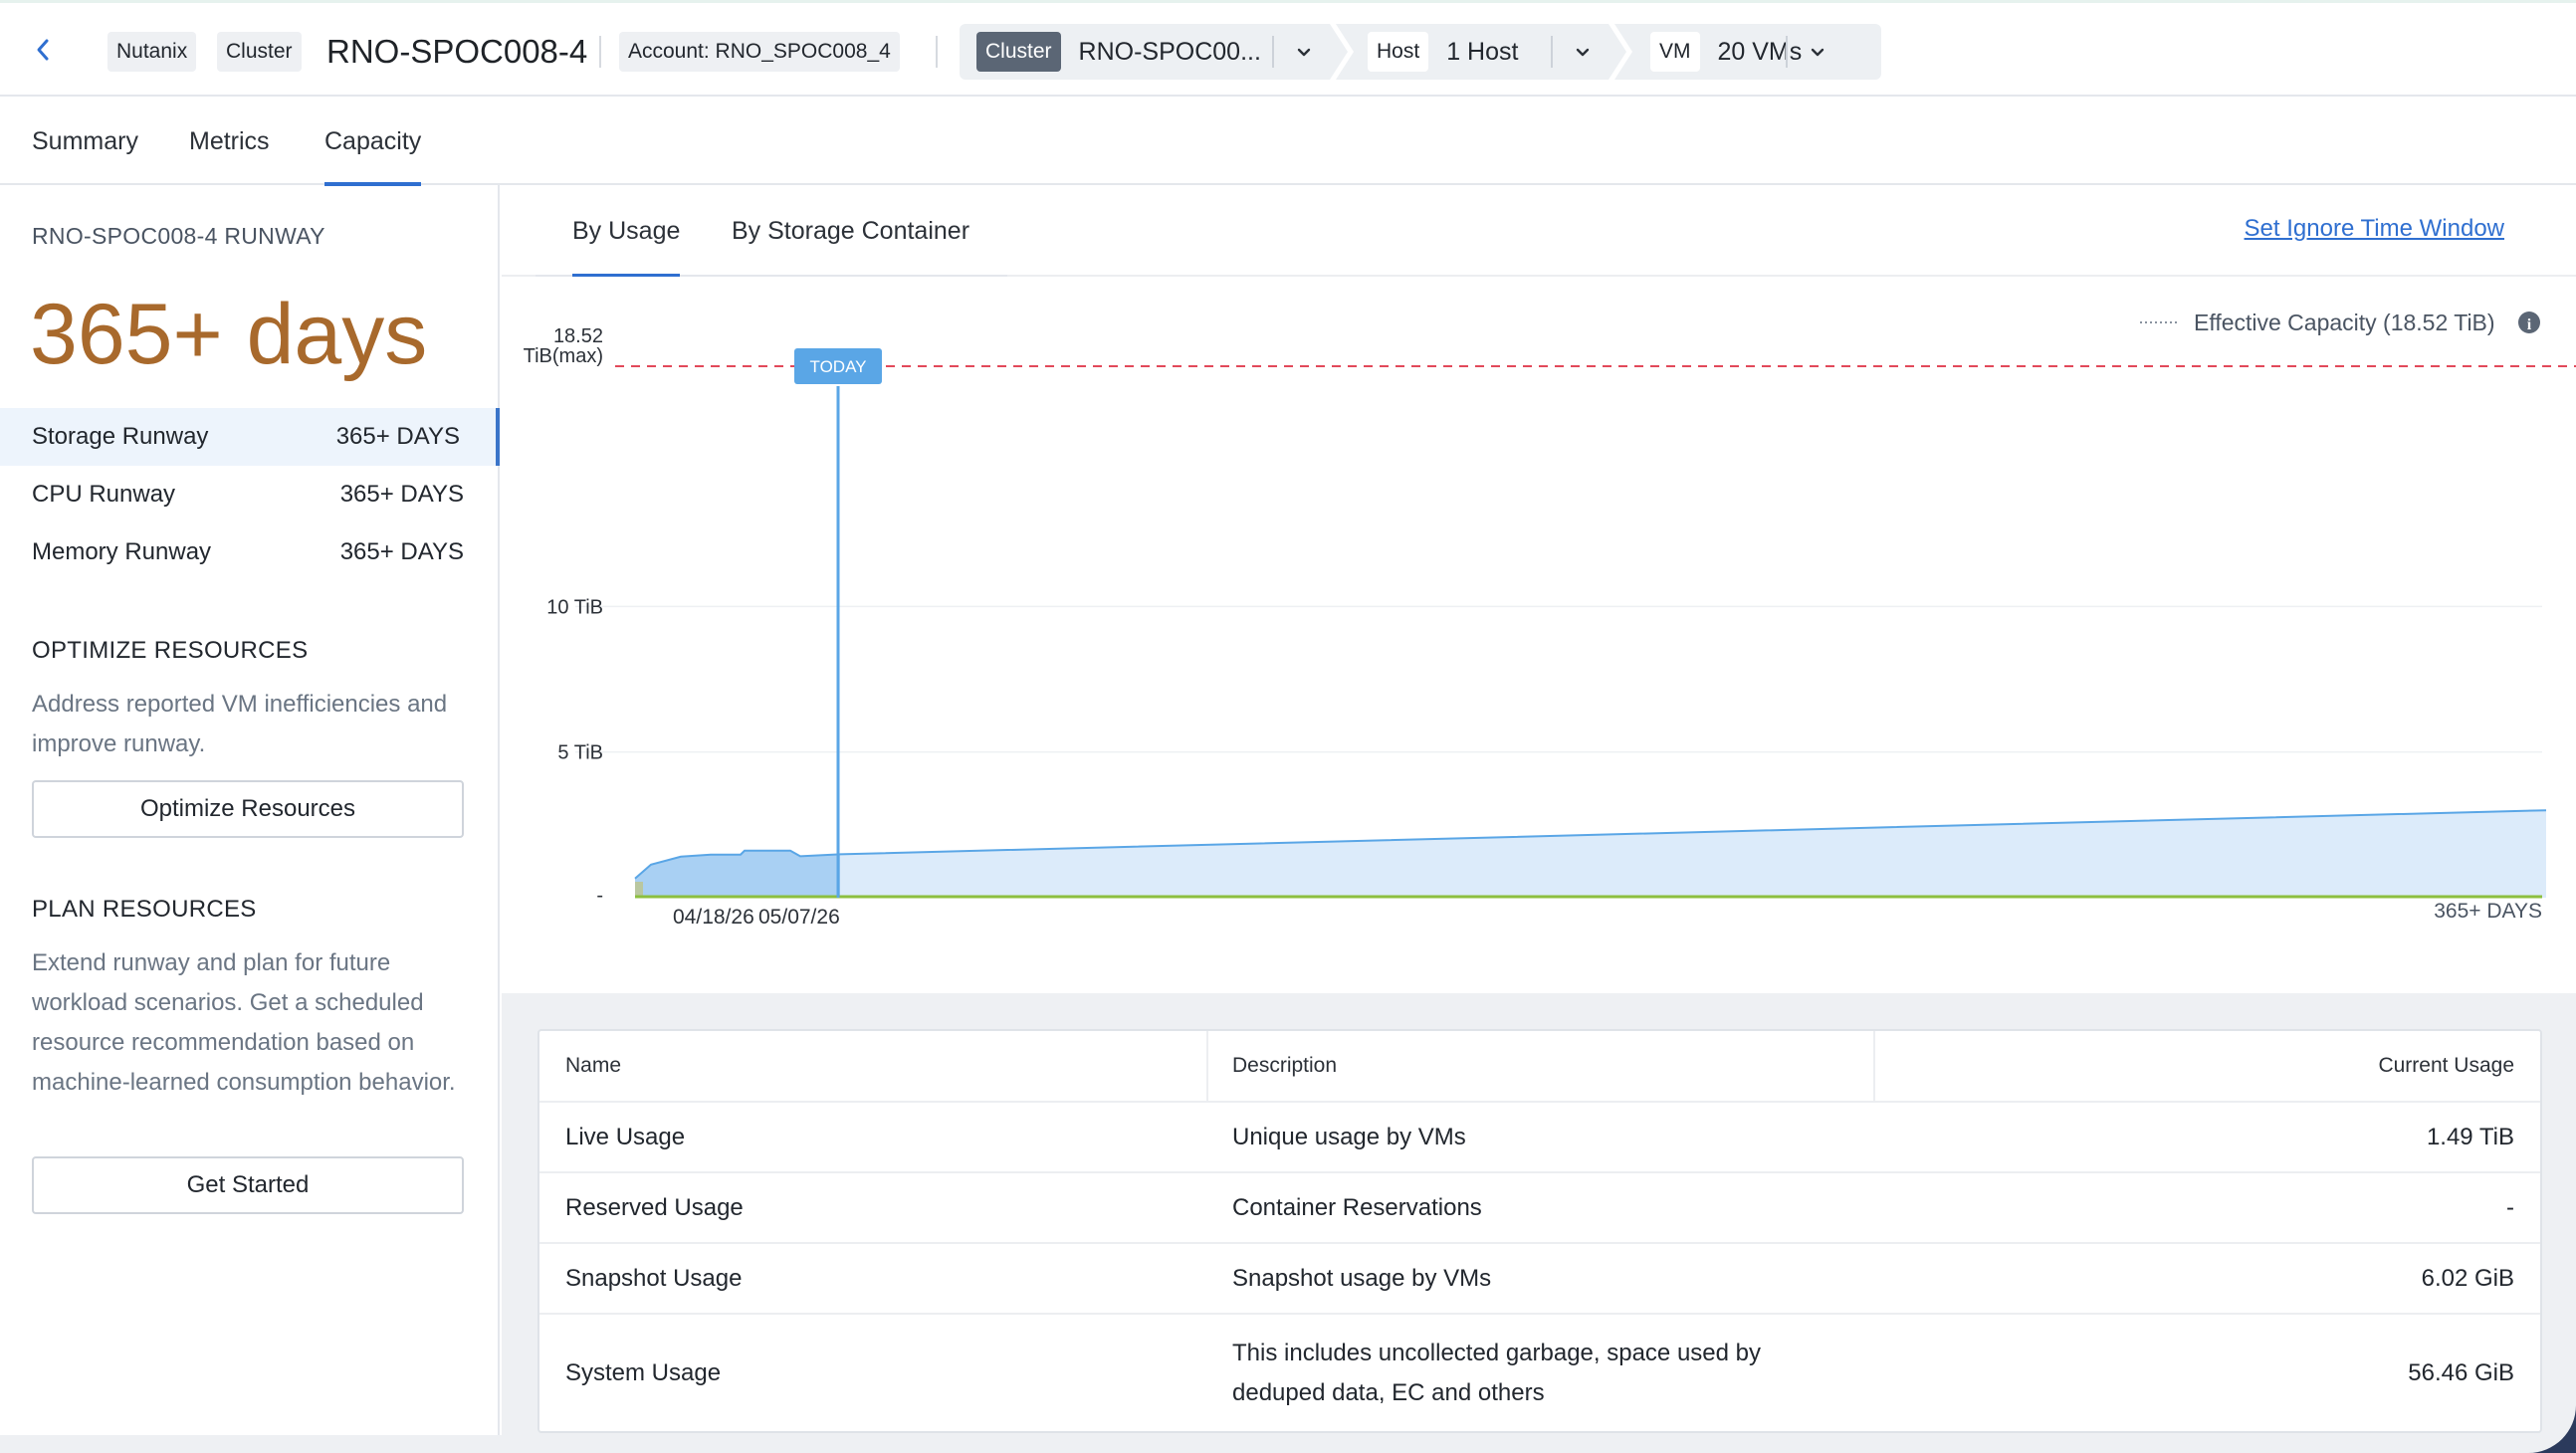 This screenshot has width=2576, height=1453. Describe the element at coordinates (250, 494) in the screenshot. I see `cpu-runway-item: CPU Runway 365+ DAYS` at that location.